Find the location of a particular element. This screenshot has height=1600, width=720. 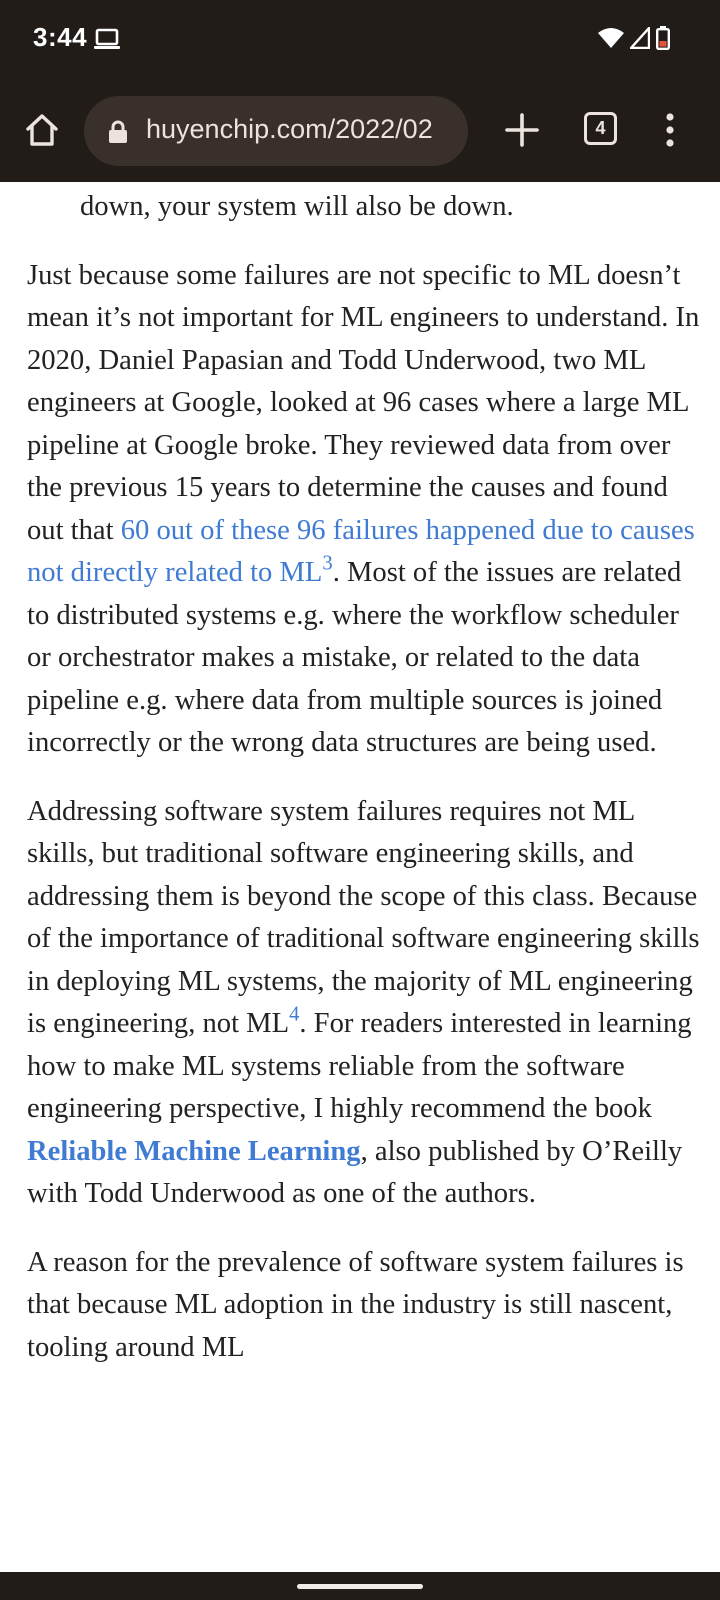

more-menu-button is located at coordinates (670, 130).